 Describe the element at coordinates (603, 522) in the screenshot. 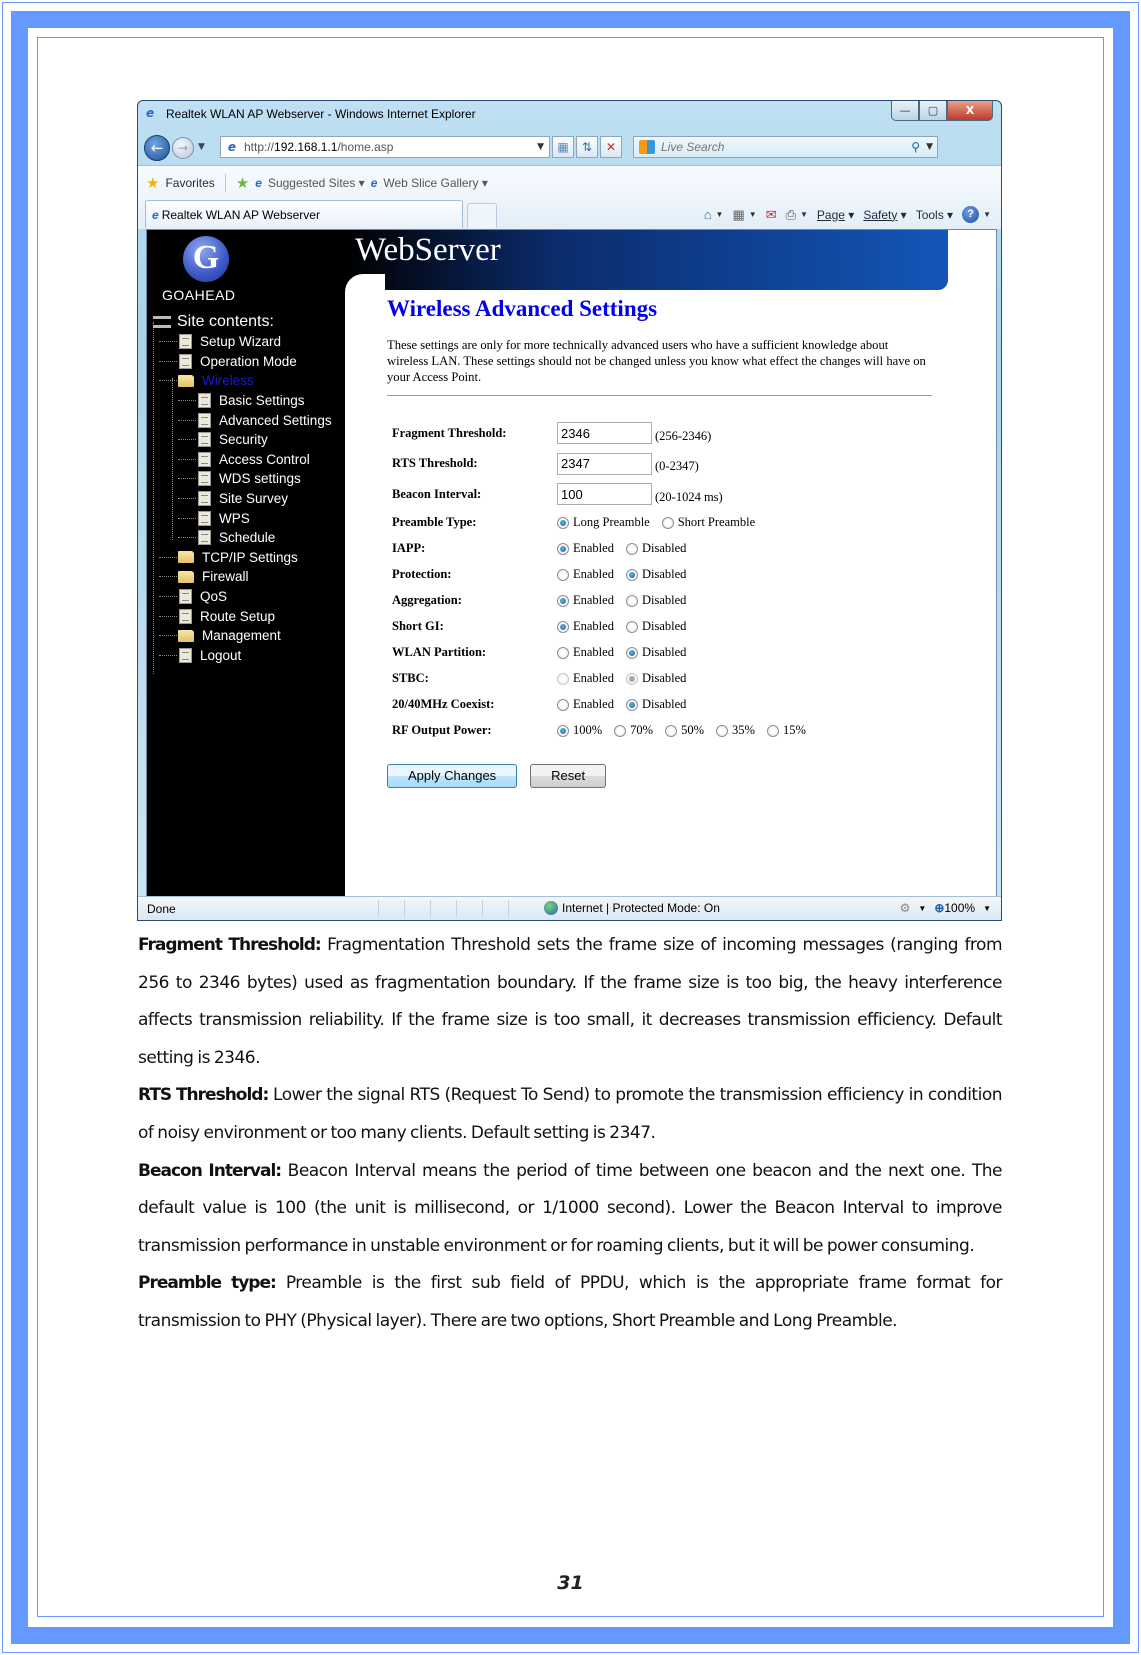

I see `preamble-type-option-longpreamble: Long Preamble` at that location.